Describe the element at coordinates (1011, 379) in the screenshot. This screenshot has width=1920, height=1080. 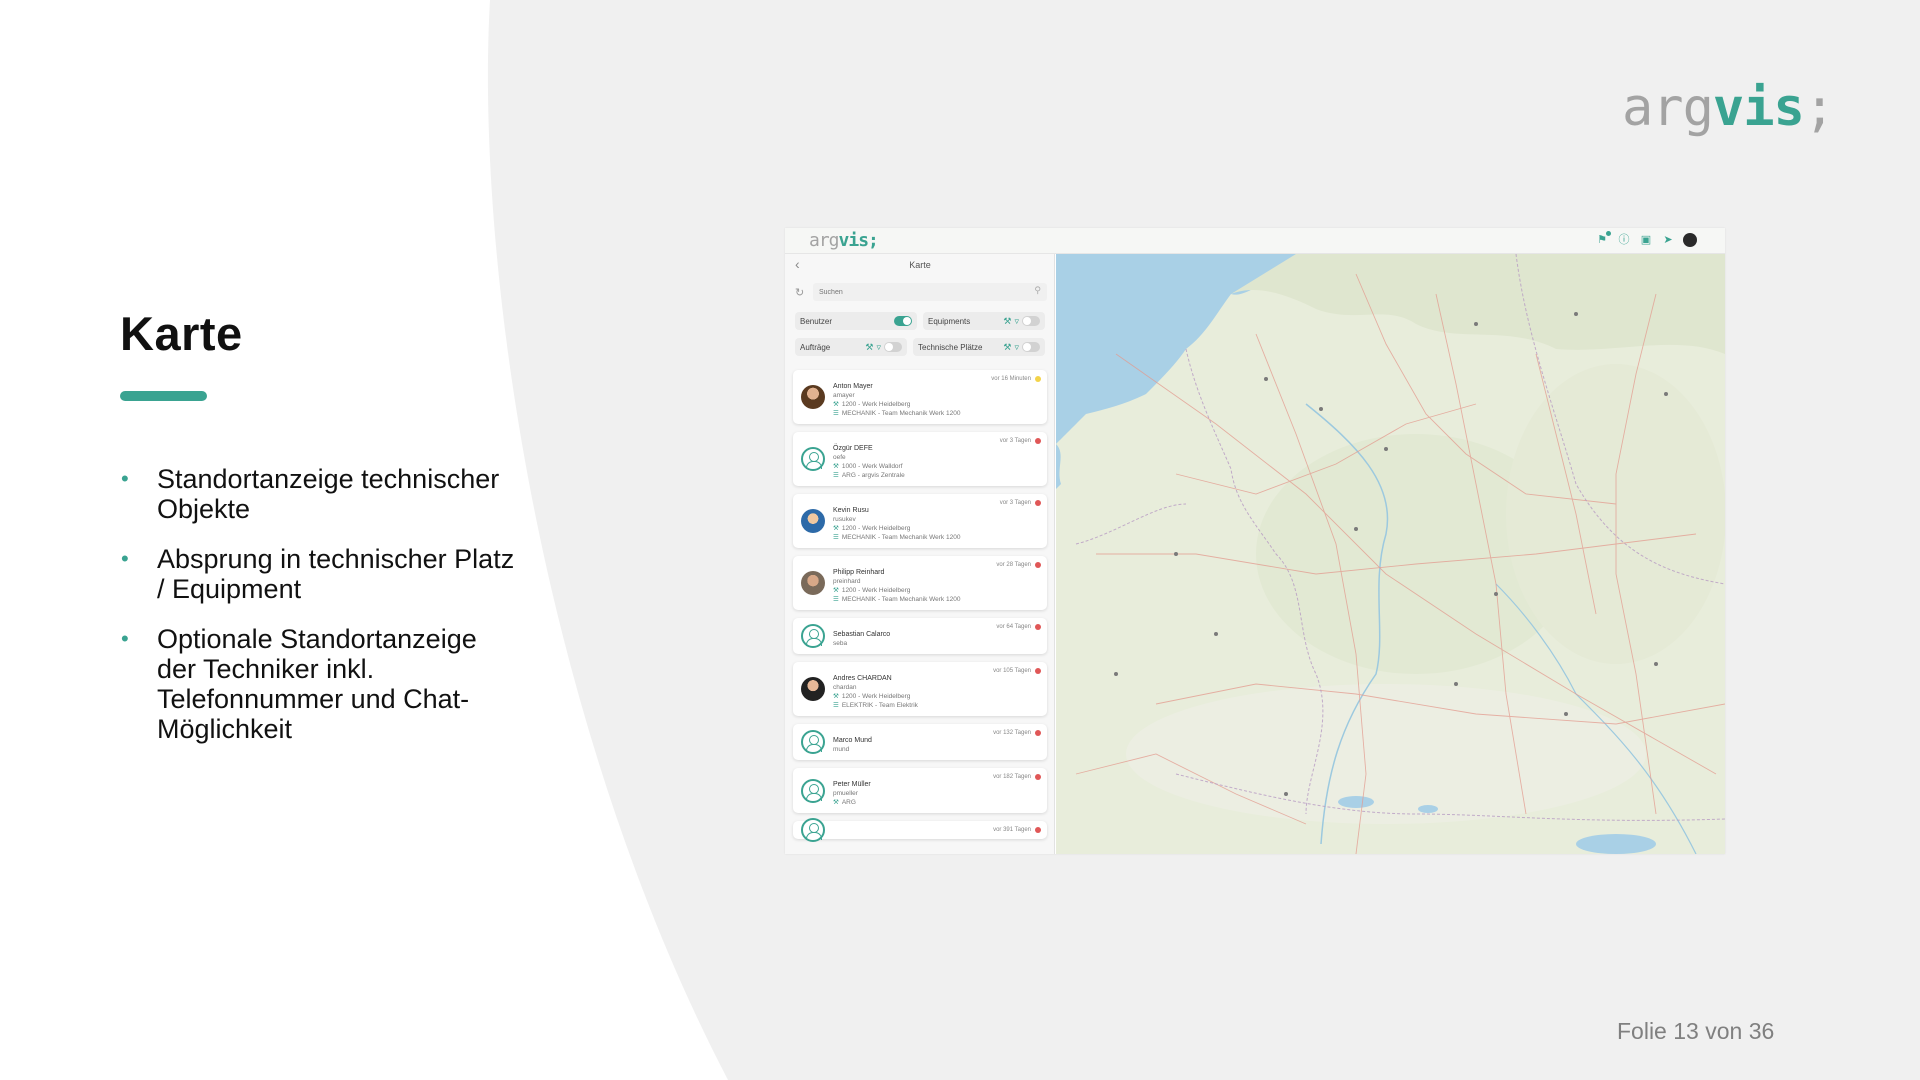
I see `last-seen: vor 16 Minuten` at that location.